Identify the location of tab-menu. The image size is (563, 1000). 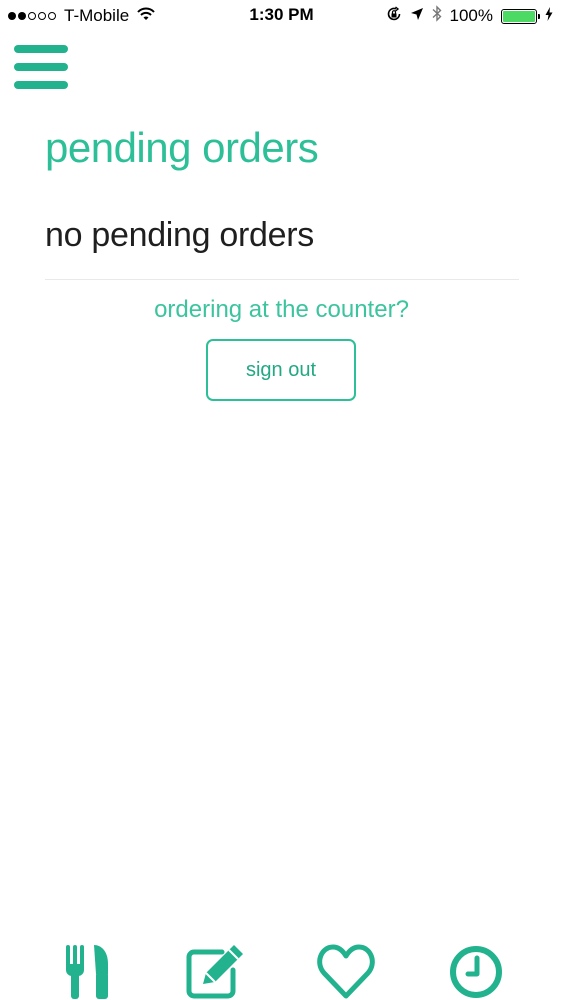
(88, 970).